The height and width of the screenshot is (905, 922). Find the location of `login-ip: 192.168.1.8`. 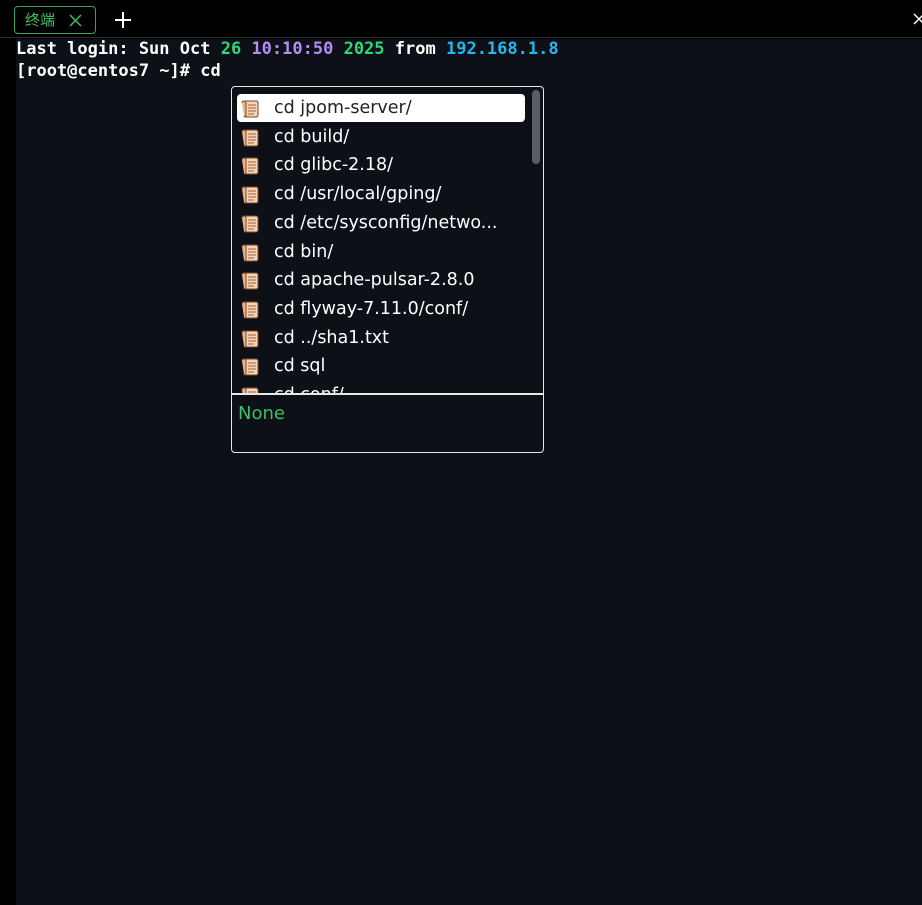

login-ip: 192.168.1.8 is located at coordinates (502, 49).